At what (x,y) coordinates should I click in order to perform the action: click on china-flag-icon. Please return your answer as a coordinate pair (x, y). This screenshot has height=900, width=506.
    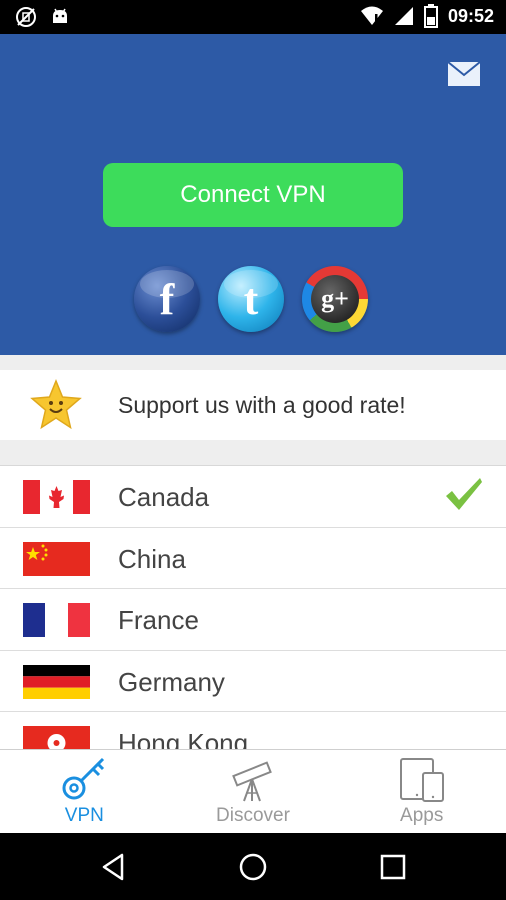
    Looking at the image, I should click on (56, 558).